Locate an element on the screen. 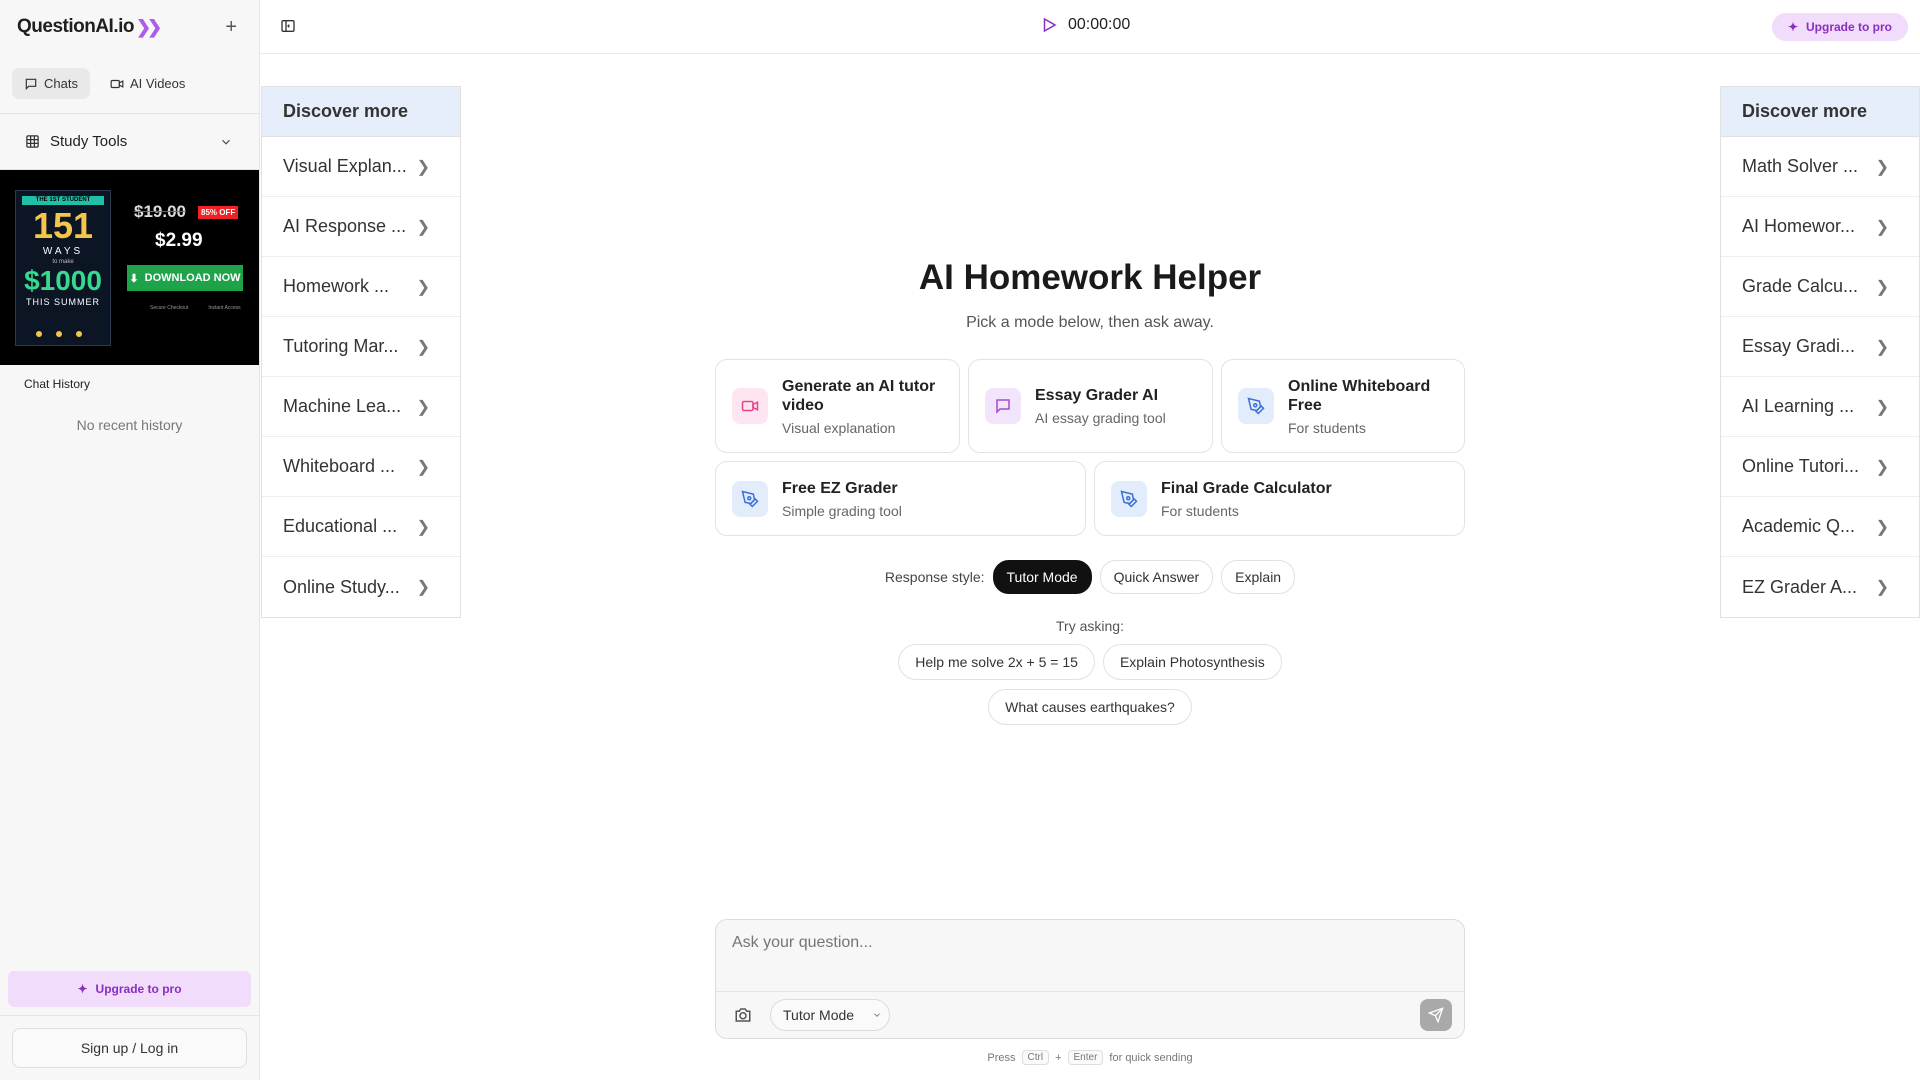 The image size is (1920, 1080). suggestion-chip: What causes earthquakes? is located at coordinates (1090, 707).